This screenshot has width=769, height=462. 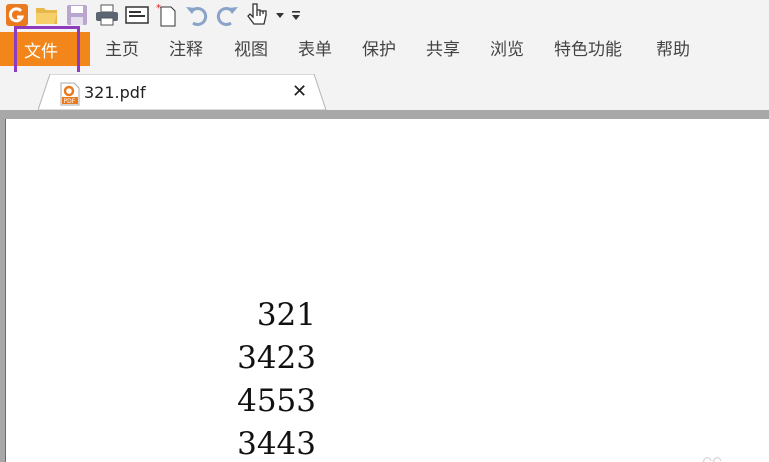 I want to click on pdf-file-icon: PDF, so click(x=70, y=96).